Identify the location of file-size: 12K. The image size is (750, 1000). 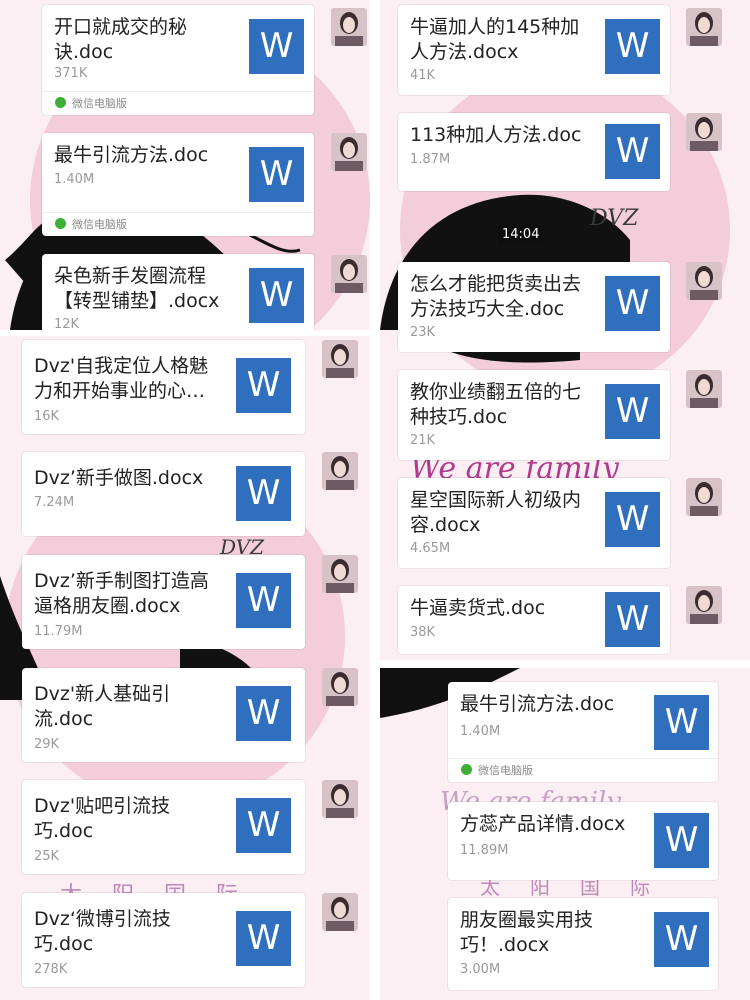
(67, 323).